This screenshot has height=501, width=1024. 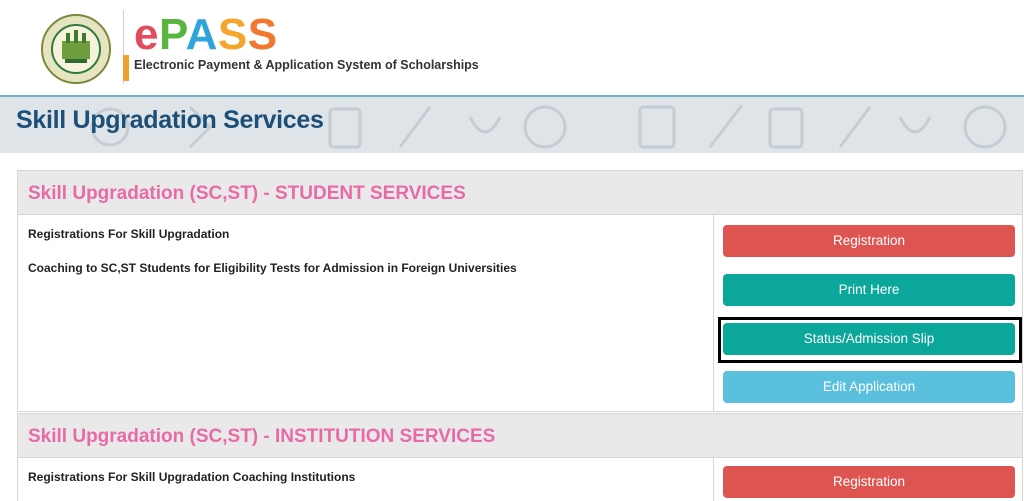 I want to click on tagline-accent, so click(x=126, y=68).